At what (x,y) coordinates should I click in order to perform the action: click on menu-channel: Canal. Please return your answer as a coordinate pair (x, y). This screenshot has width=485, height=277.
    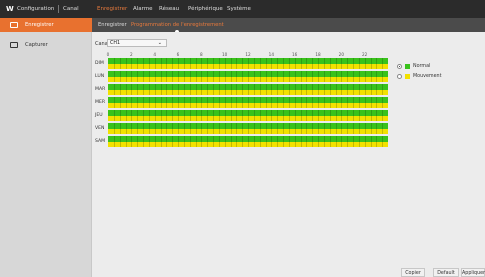
    Looking at the image, I should click on (71, 9).